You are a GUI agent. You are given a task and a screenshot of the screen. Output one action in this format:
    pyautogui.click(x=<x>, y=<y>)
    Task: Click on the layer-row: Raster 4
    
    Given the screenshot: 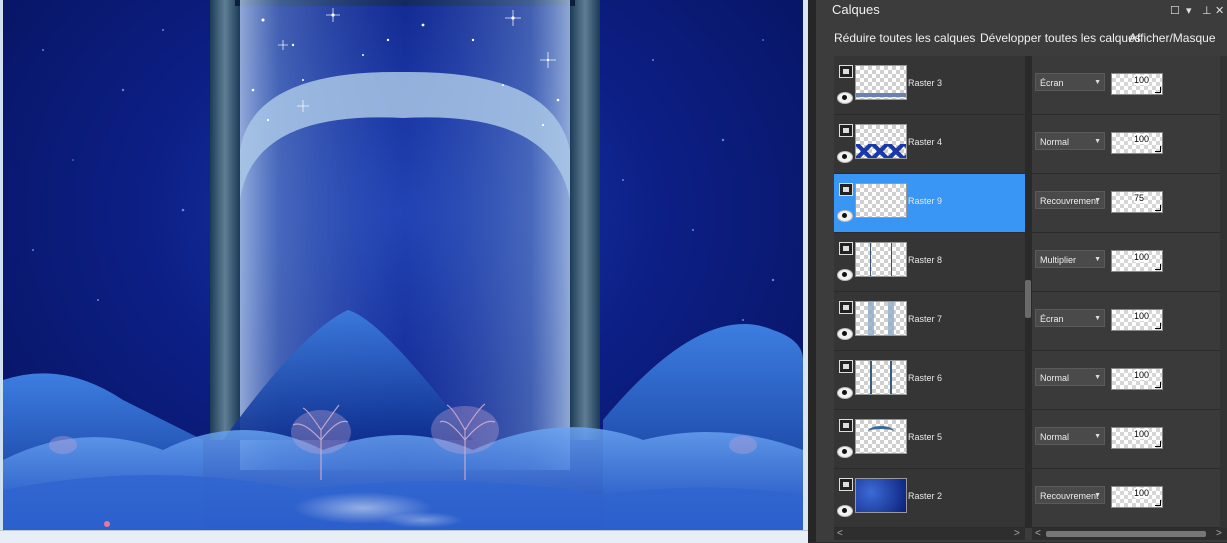 What is the action you would take?
    pyautogui.click(x=929, y=144)
    